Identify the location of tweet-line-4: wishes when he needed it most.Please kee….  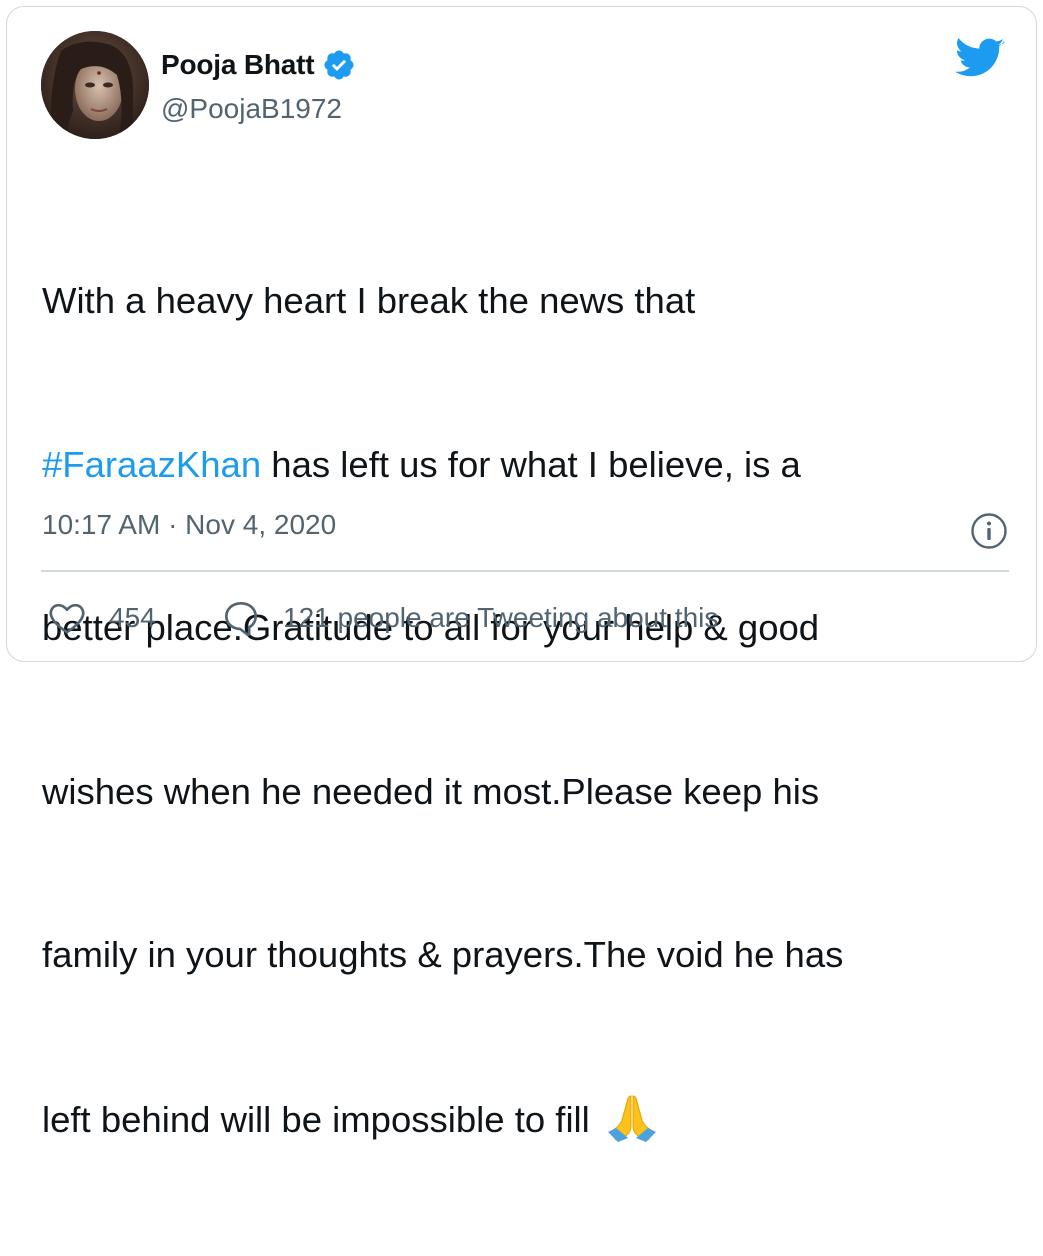
(522, 792).